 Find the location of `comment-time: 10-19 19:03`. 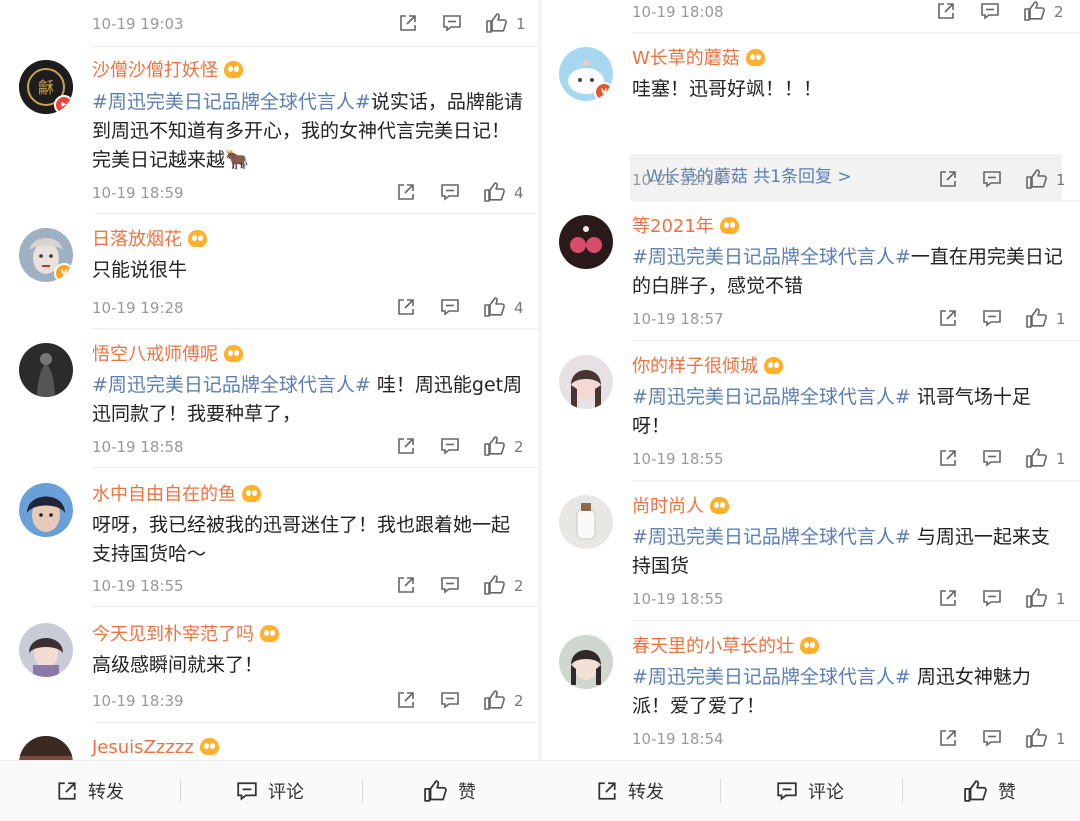

comment-time: 10-19 19:03 is located at coordinates (138, 24).